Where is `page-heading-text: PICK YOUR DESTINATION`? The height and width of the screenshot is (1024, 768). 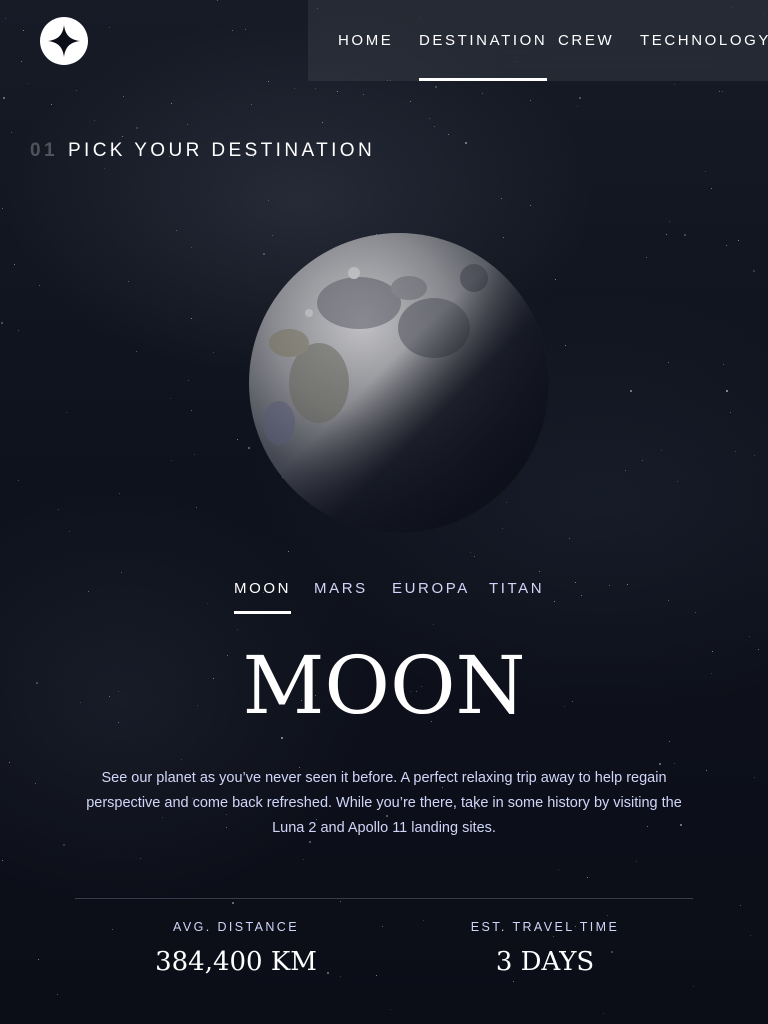 page-heading-text: PICK YOUR DESTINATION is located at coordinates (221, 150).